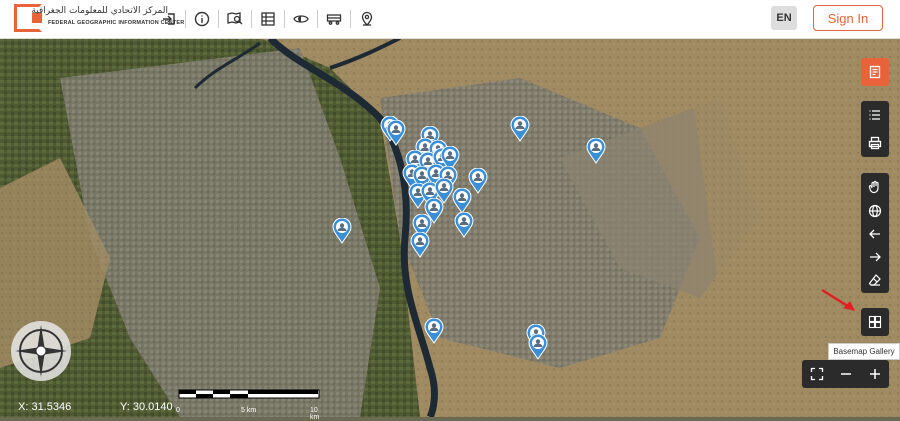 Image resolution: width=900 pixels, height=421 pixels. Describe the element at coordinates (315, 414) in the screenshot. I see `scale-label-10km: 10 km` at that location.